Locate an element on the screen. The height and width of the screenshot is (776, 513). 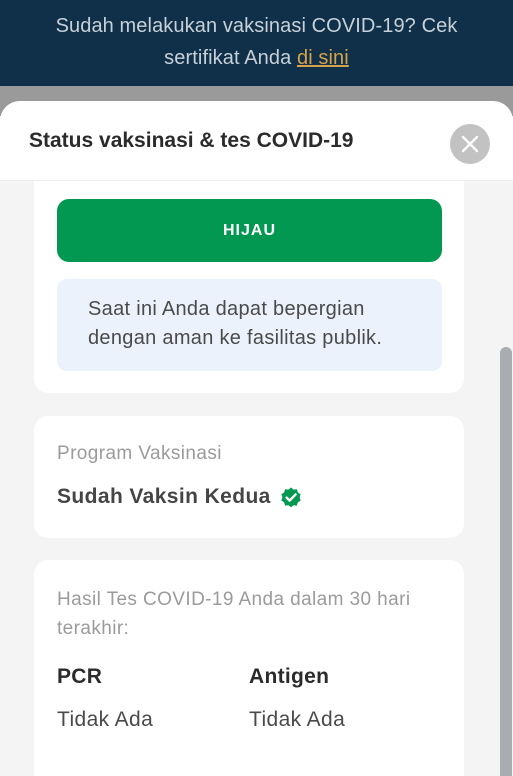
sheet-header: Status vaksinasi & tes COVID-19 is located at coordinates (256, 141).